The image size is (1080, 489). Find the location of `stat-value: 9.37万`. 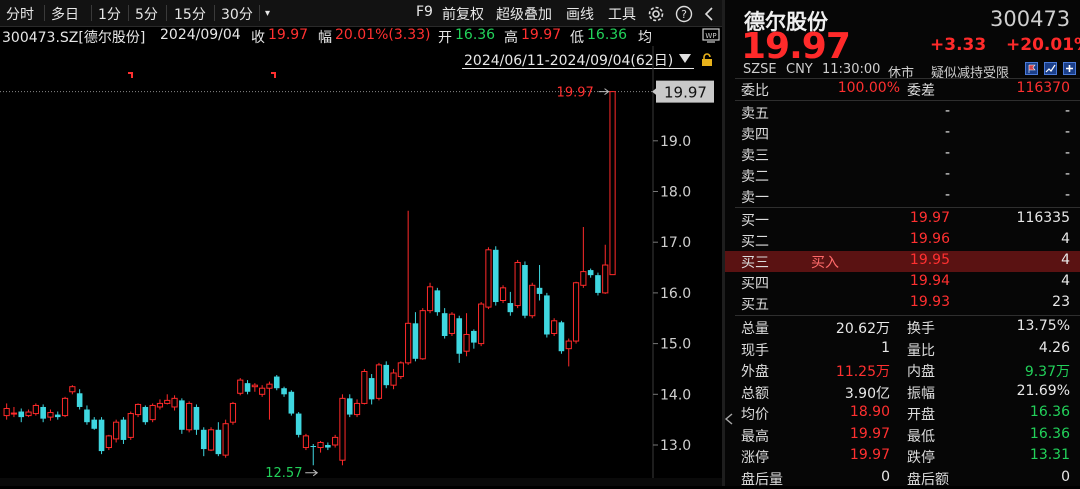

stat-value: 9.37万 is located at coordinates (1047, 372).